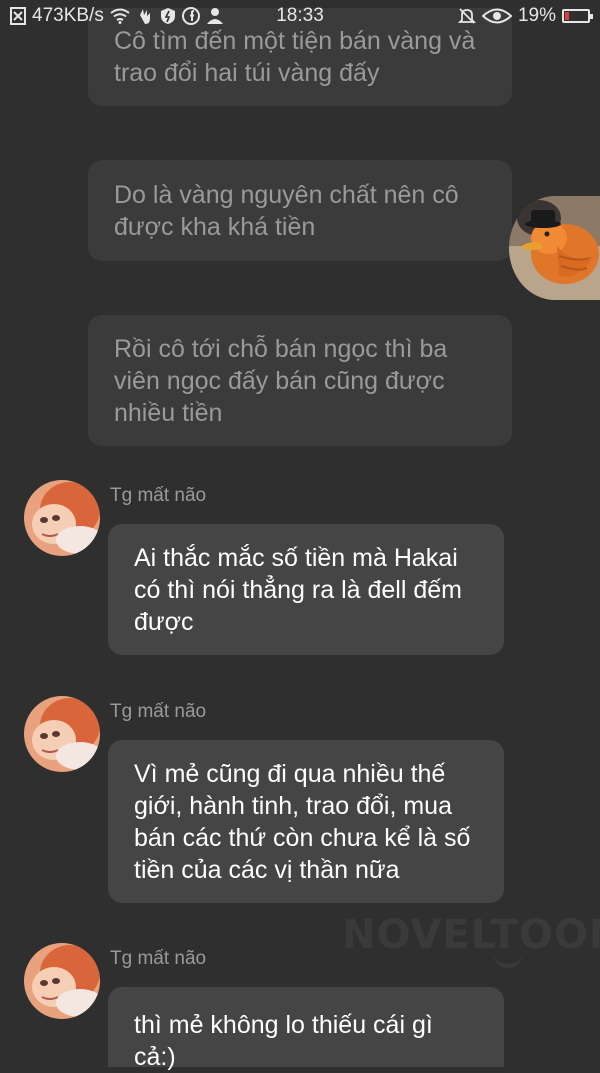 Image resolution: width=600 pixels, height=1073 pixels. I want to click on facebook-icon, so click(190, 16).